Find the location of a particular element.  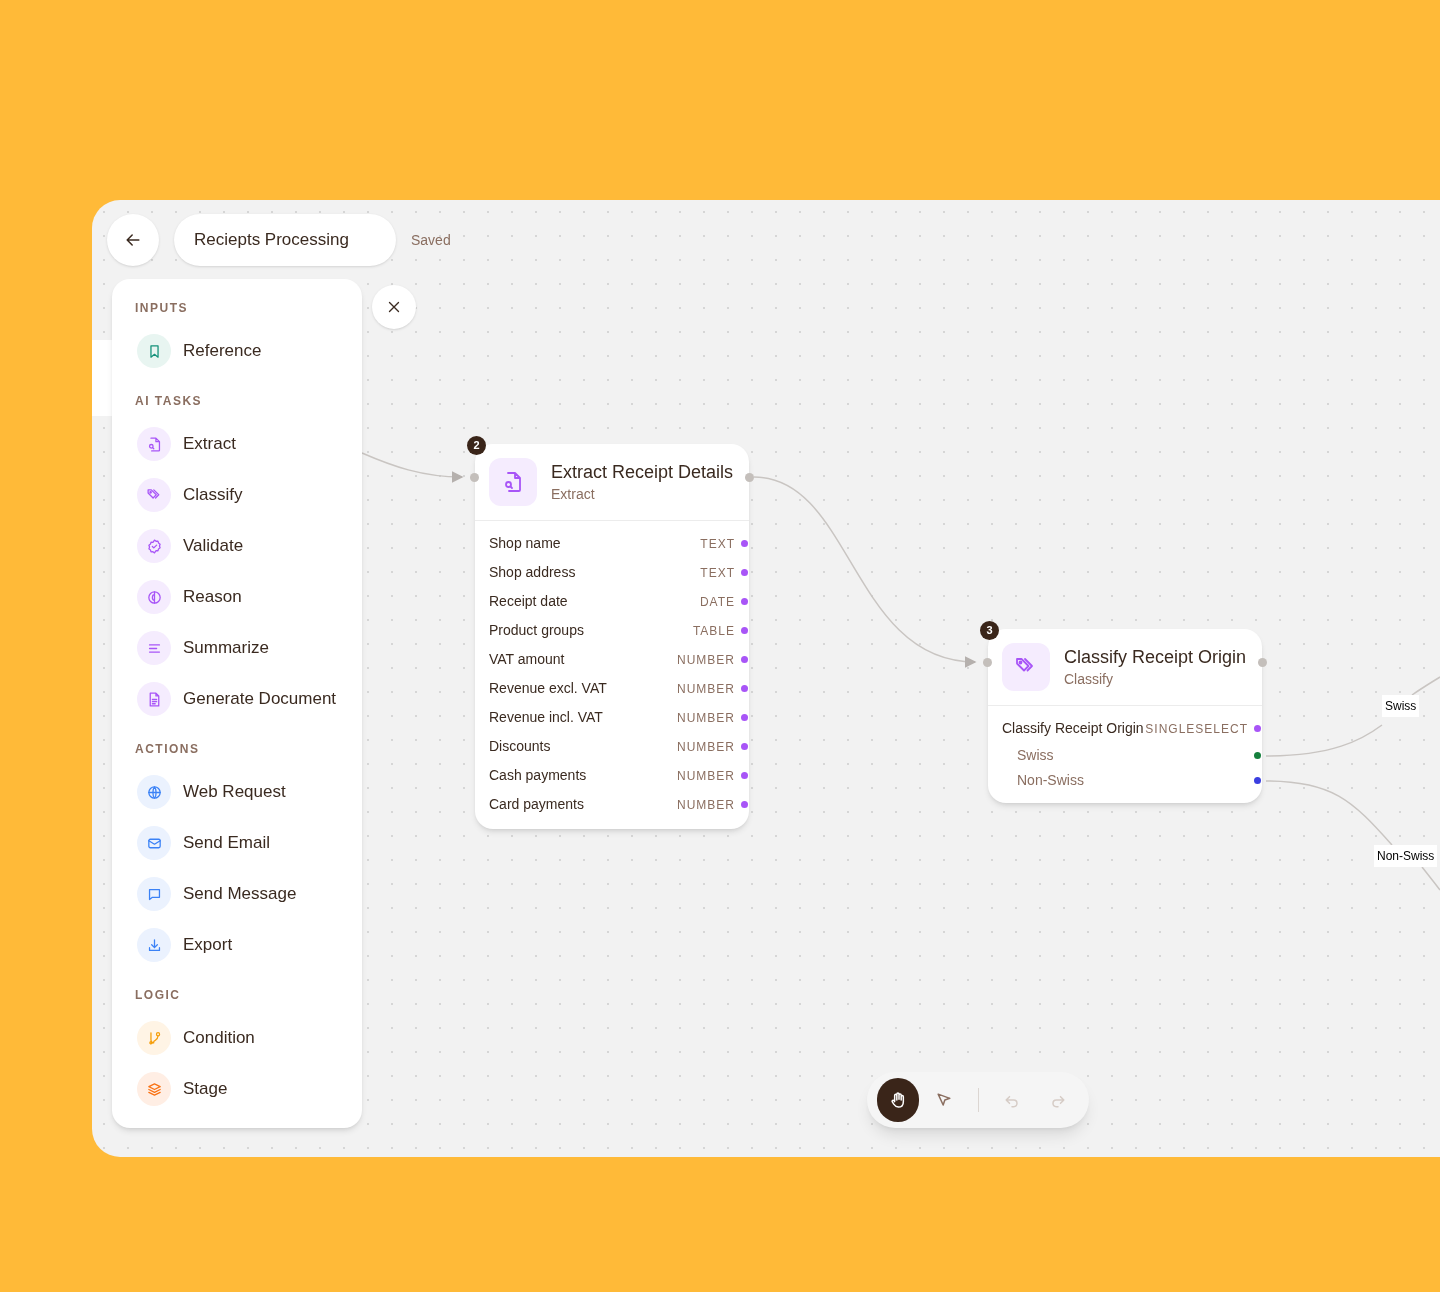

field-type: SINGLESELECT is located at coordinates (1196, 729).